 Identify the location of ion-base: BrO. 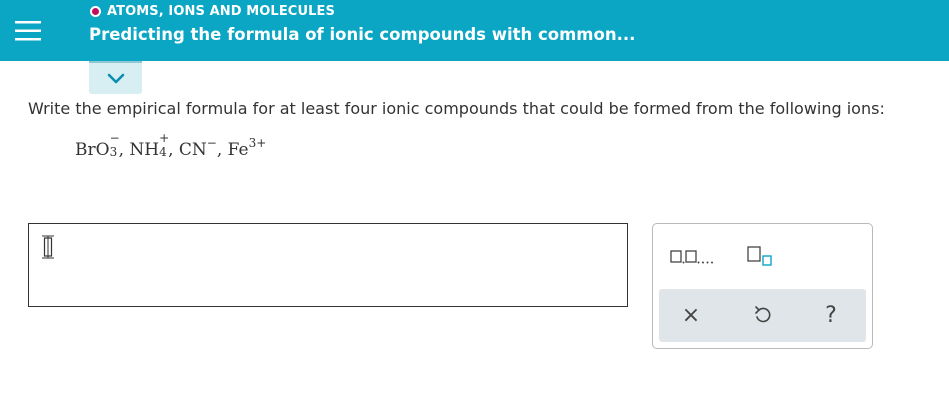
(92, 150).